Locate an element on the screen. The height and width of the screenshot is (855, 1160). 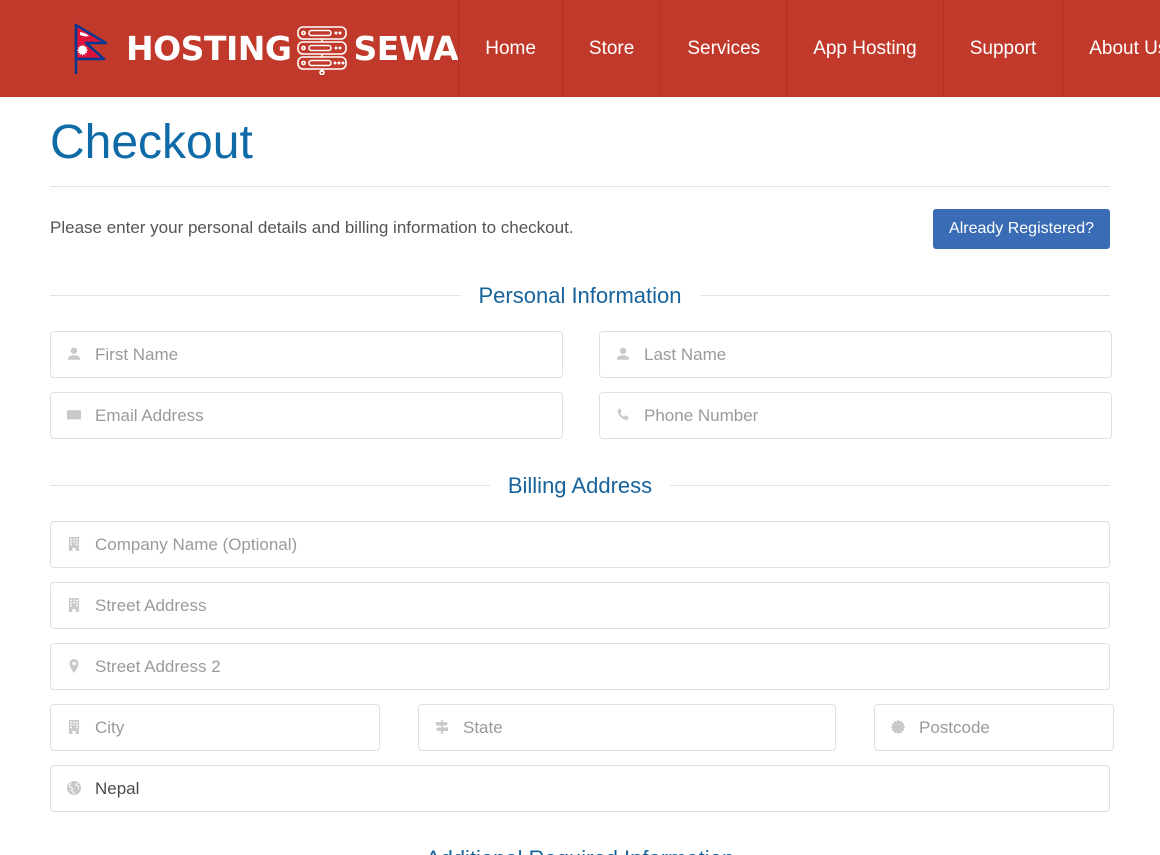
brand-text: HOSTING SEWA is located at coordinates (292, 49).